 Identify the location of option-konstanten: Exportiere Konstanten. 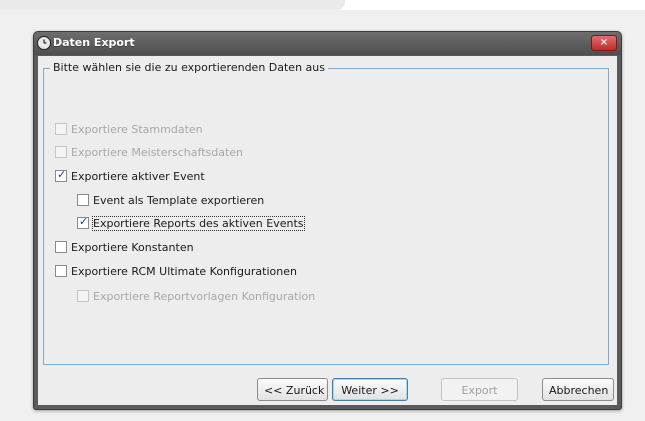
(124, 247).